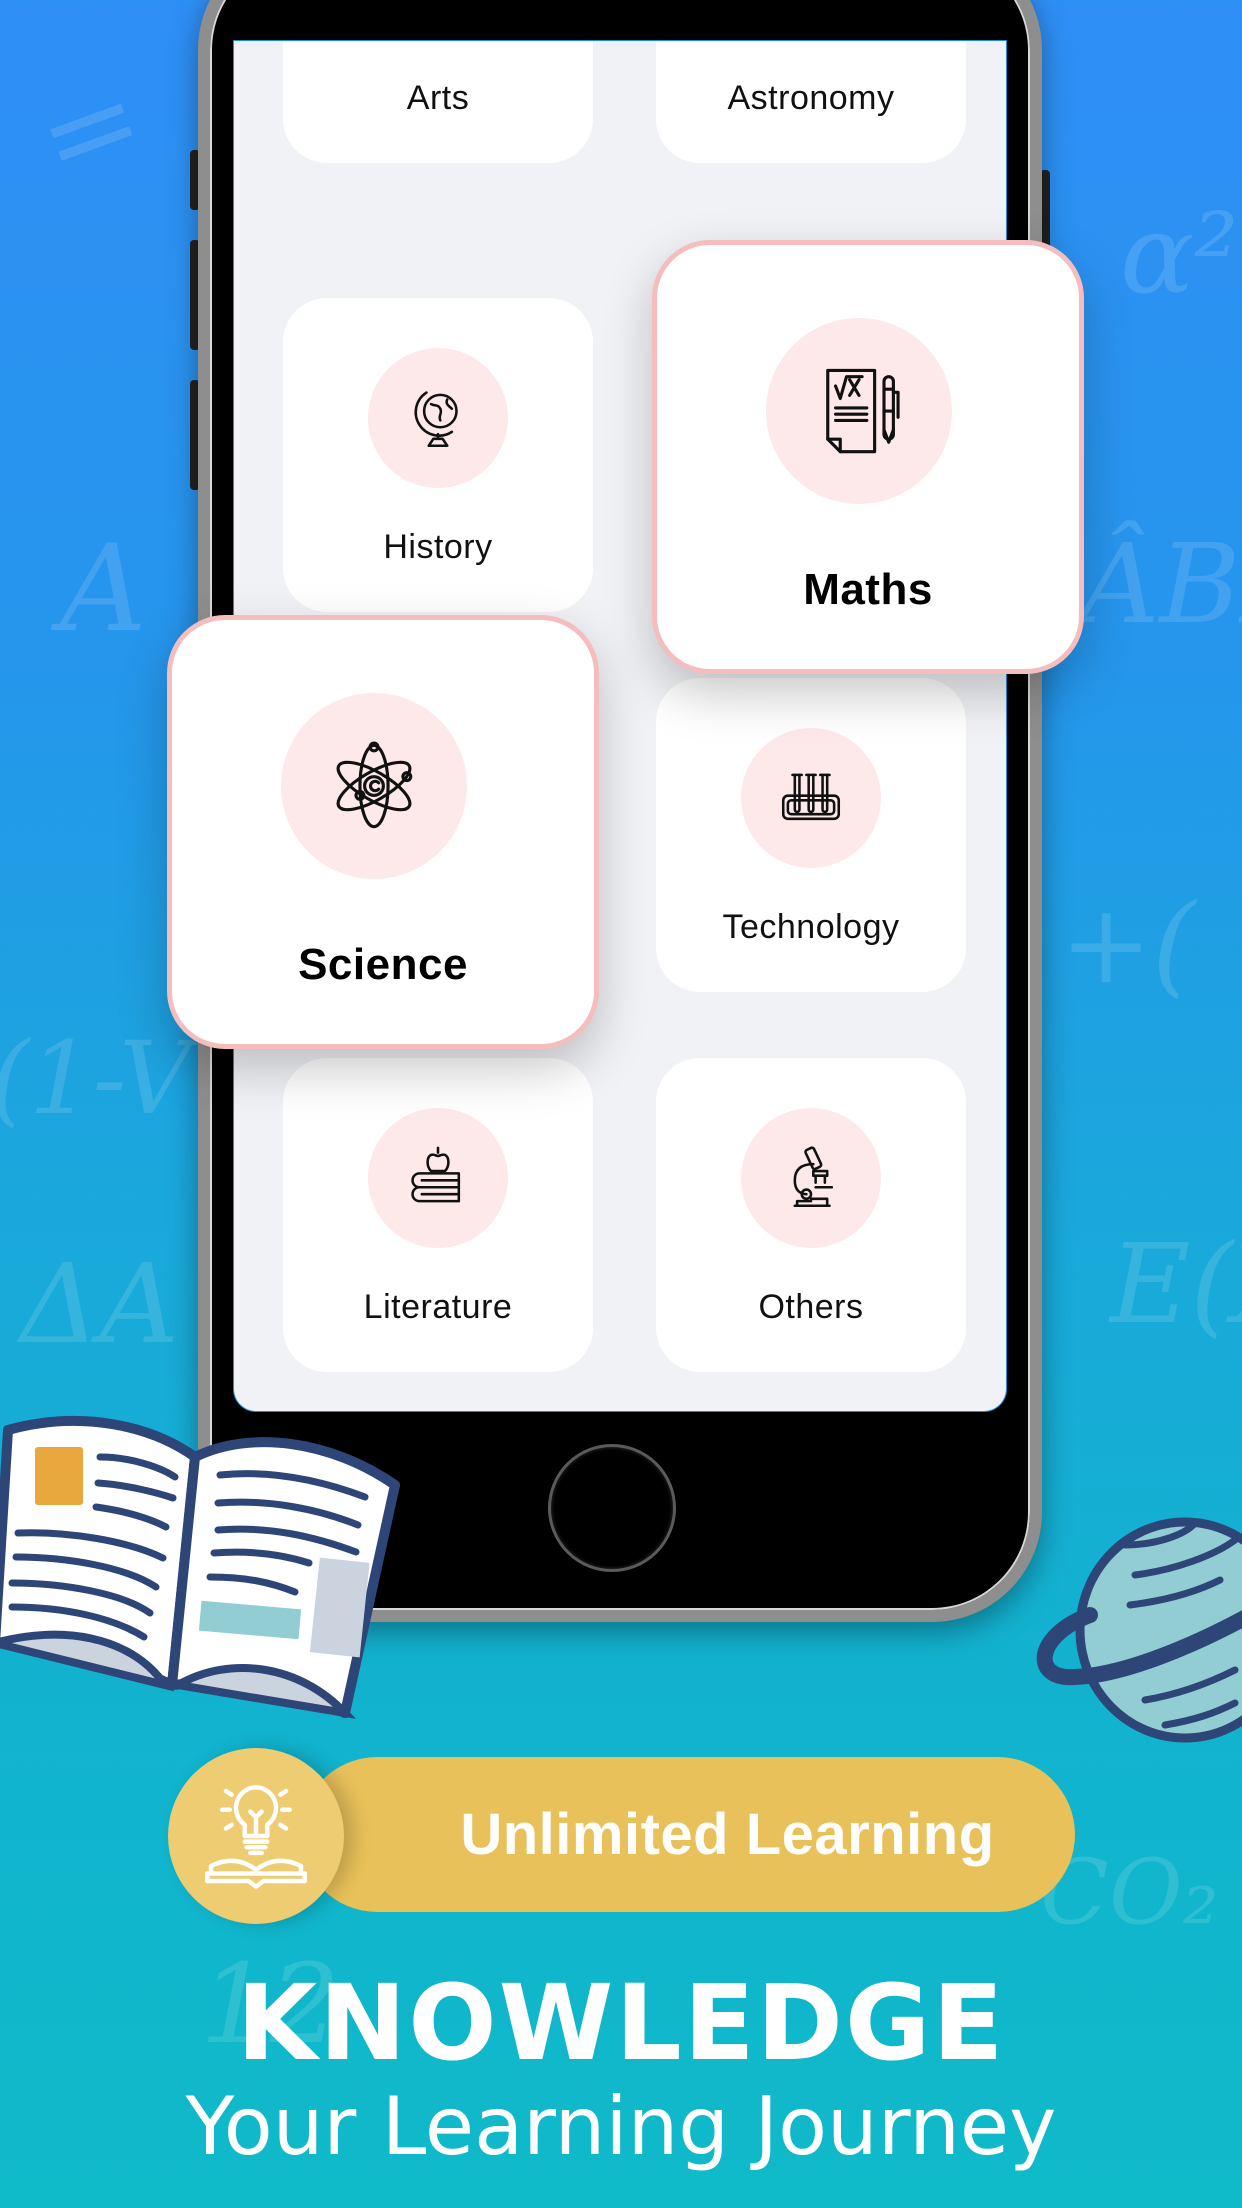 This screenshot has height=2208, width=1242. Describe the element at coordinates (727, 1834) in the screenshot. I see `banner-label: Unlimited Learning` at that location.